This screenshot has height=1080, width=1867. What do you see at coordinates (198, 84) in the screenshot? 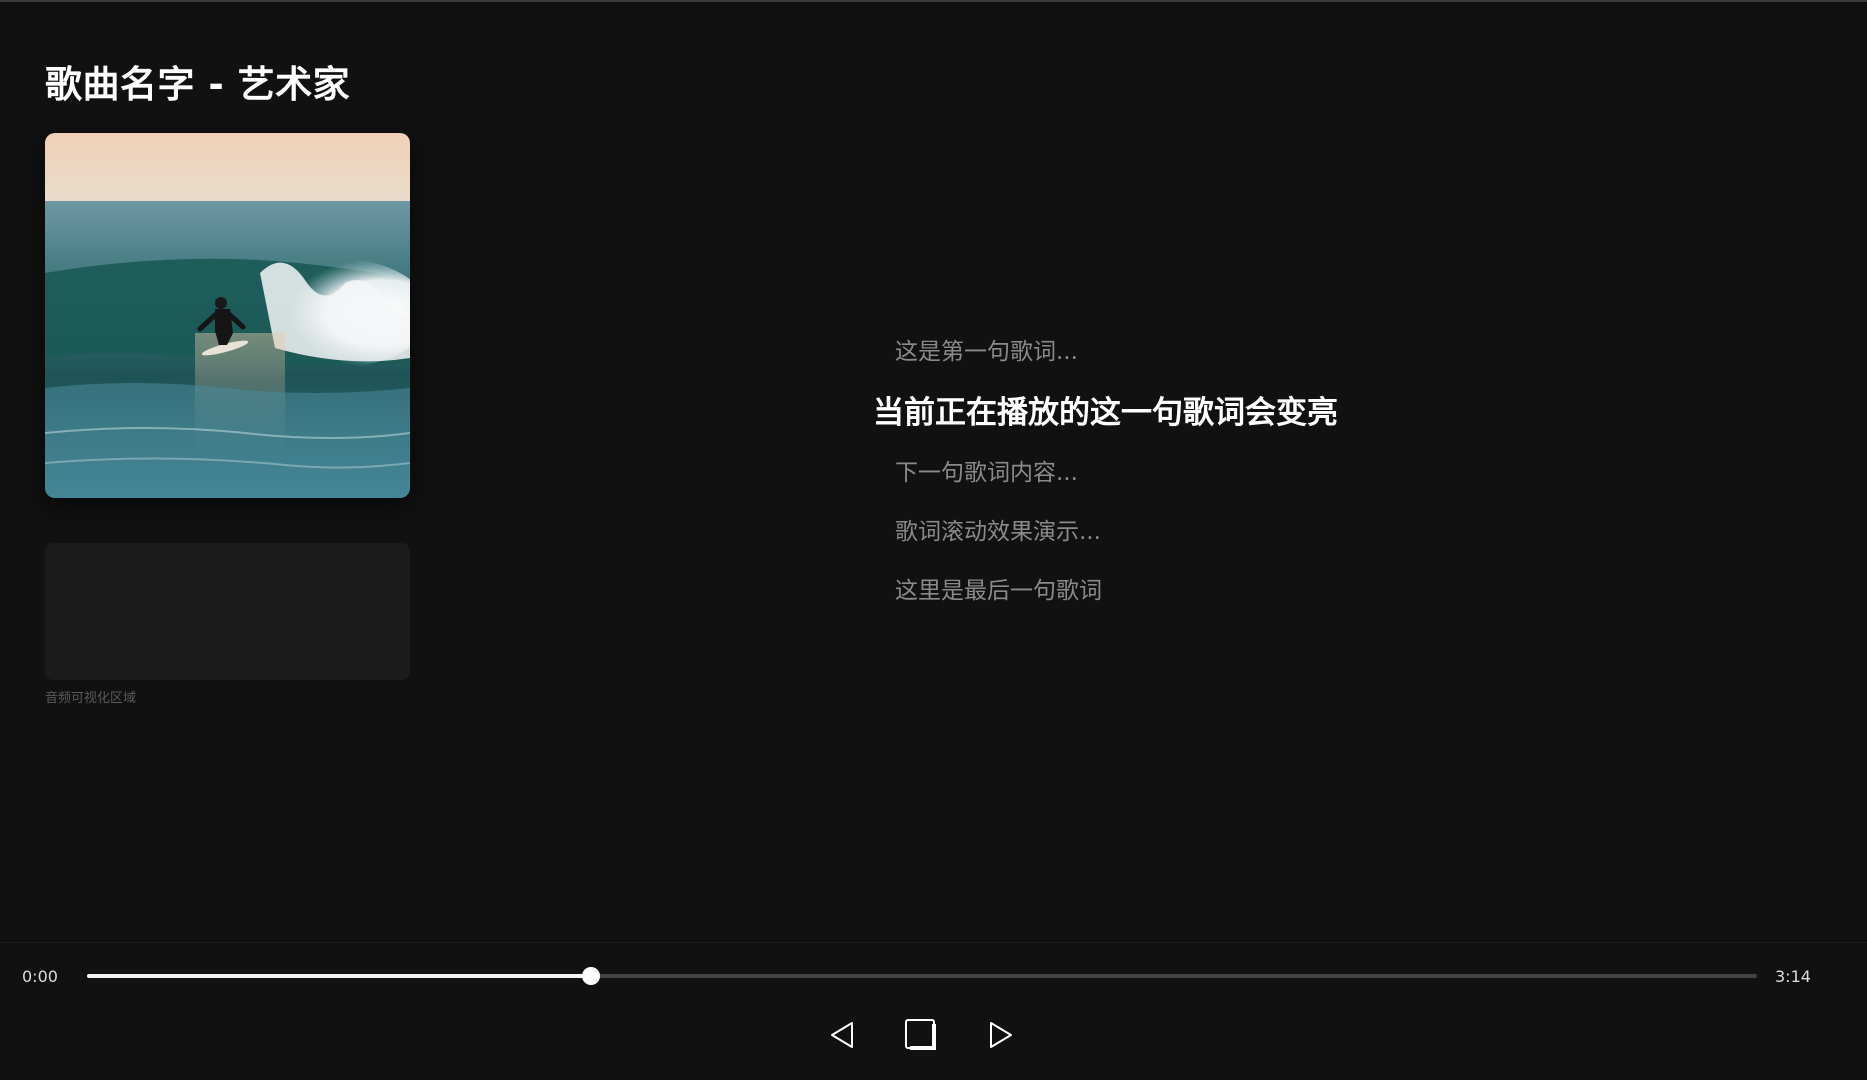
I see `song-title: 歌曲名字 - 艺术家` at bounding box center [198, 84].